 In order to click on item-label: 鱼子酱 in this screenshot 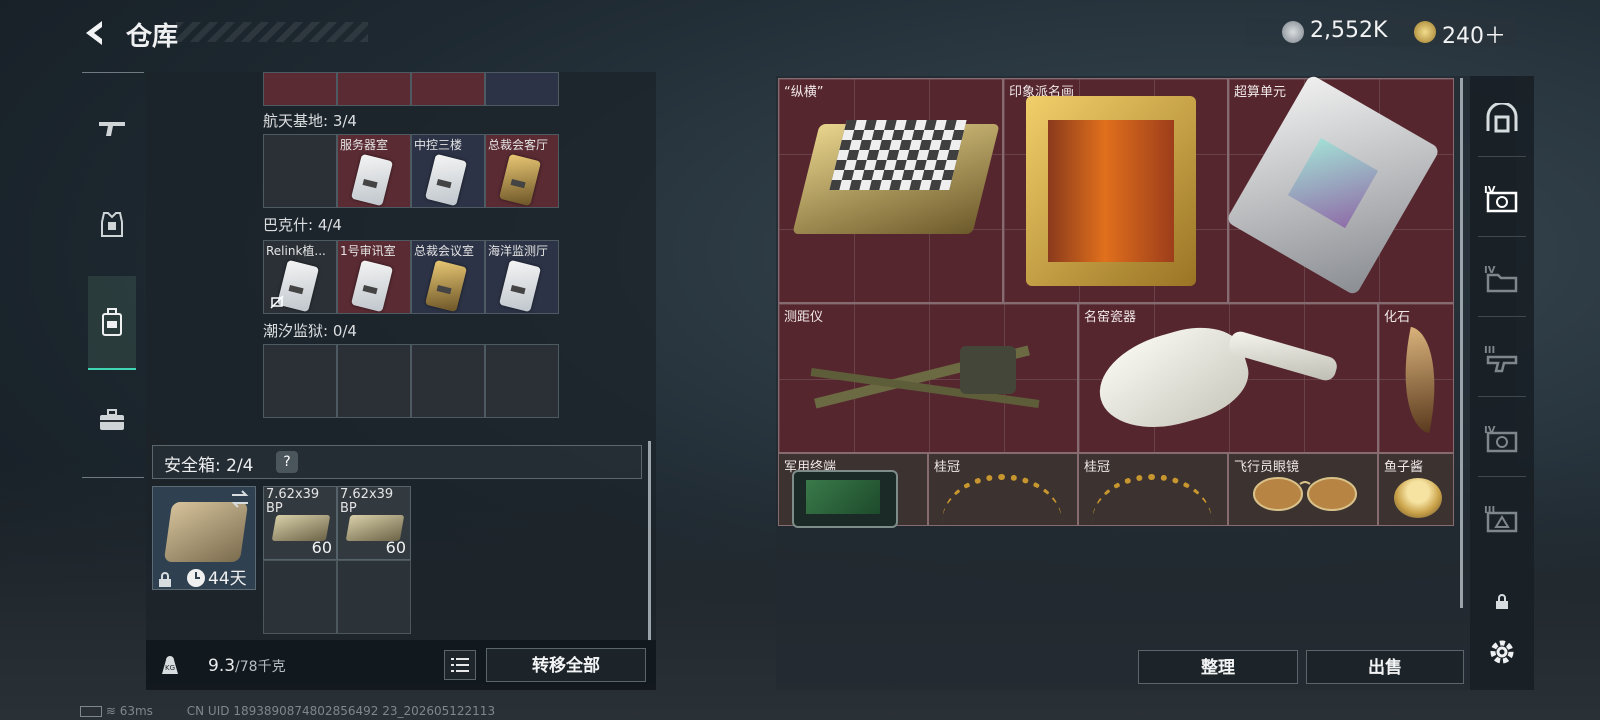, I will do `click(1404, 467)`.